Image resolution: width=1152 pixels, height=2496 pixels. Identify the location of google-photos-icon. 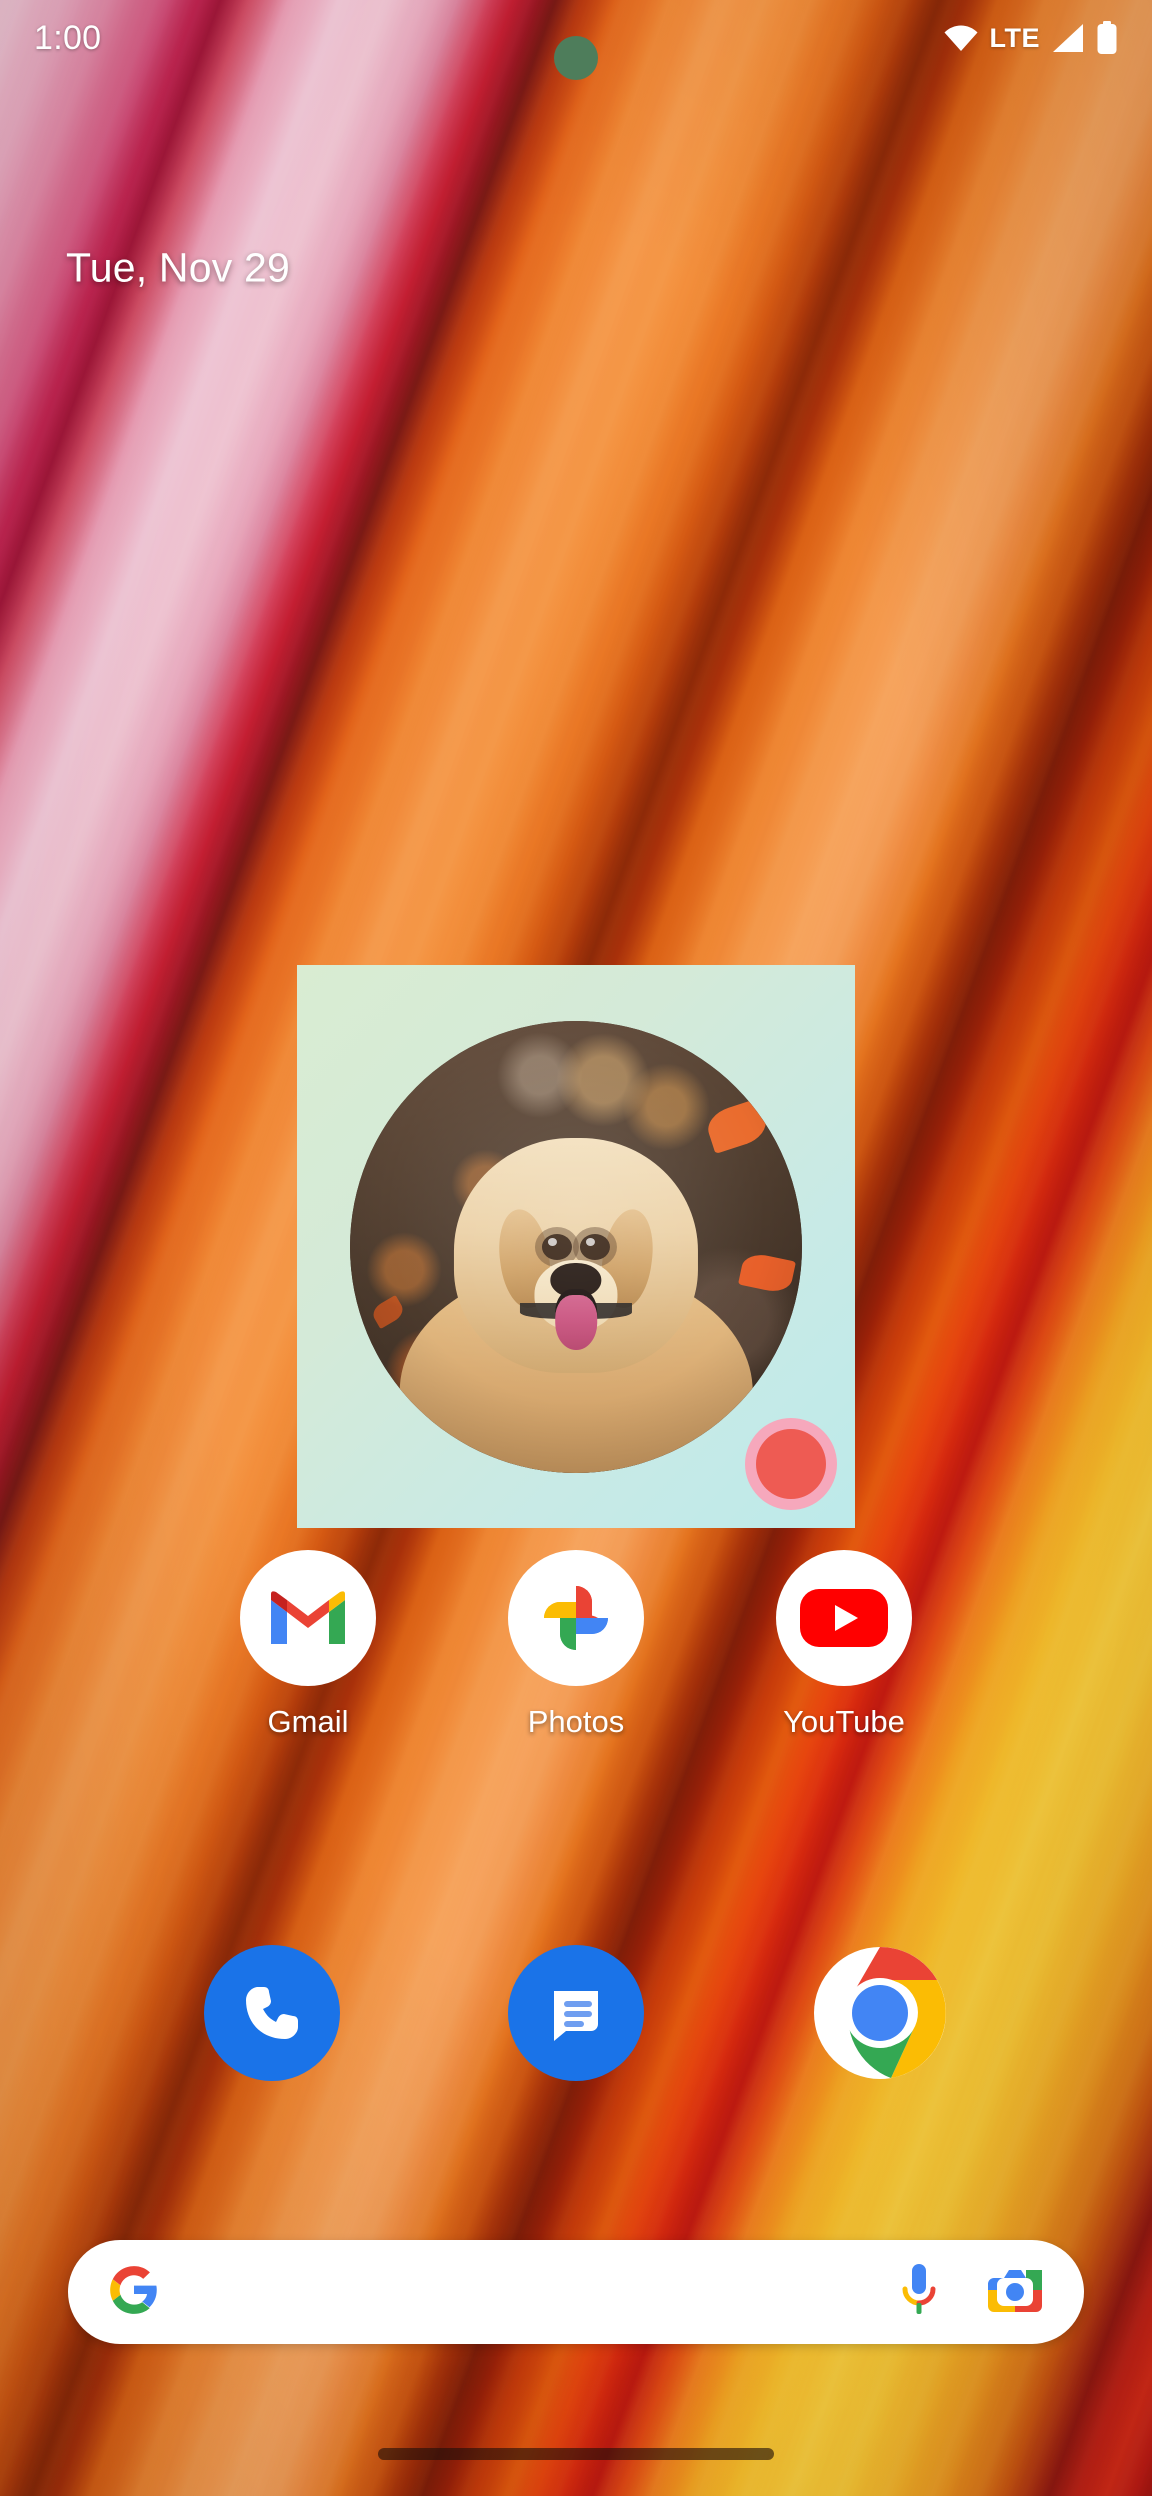
(576, 1618).